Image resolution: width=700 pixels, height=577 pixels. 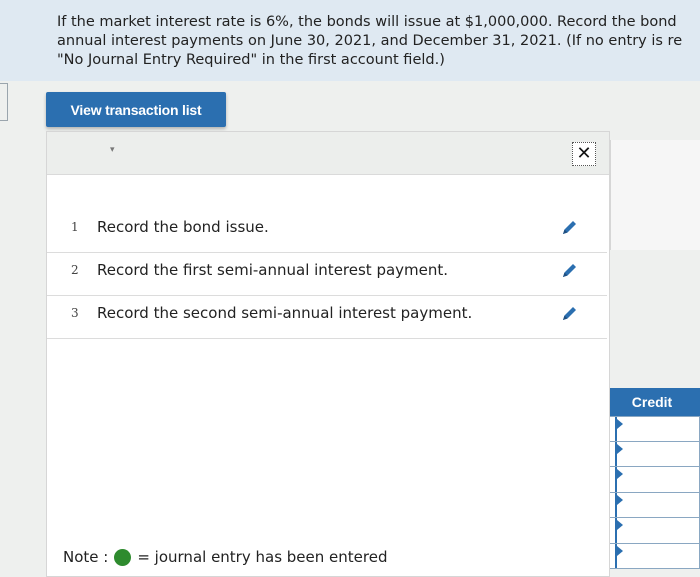 What do you see at coordinates (75, 313) in the screenshot?
I see `transaction-number: 3` at bounding box center [75, 313].